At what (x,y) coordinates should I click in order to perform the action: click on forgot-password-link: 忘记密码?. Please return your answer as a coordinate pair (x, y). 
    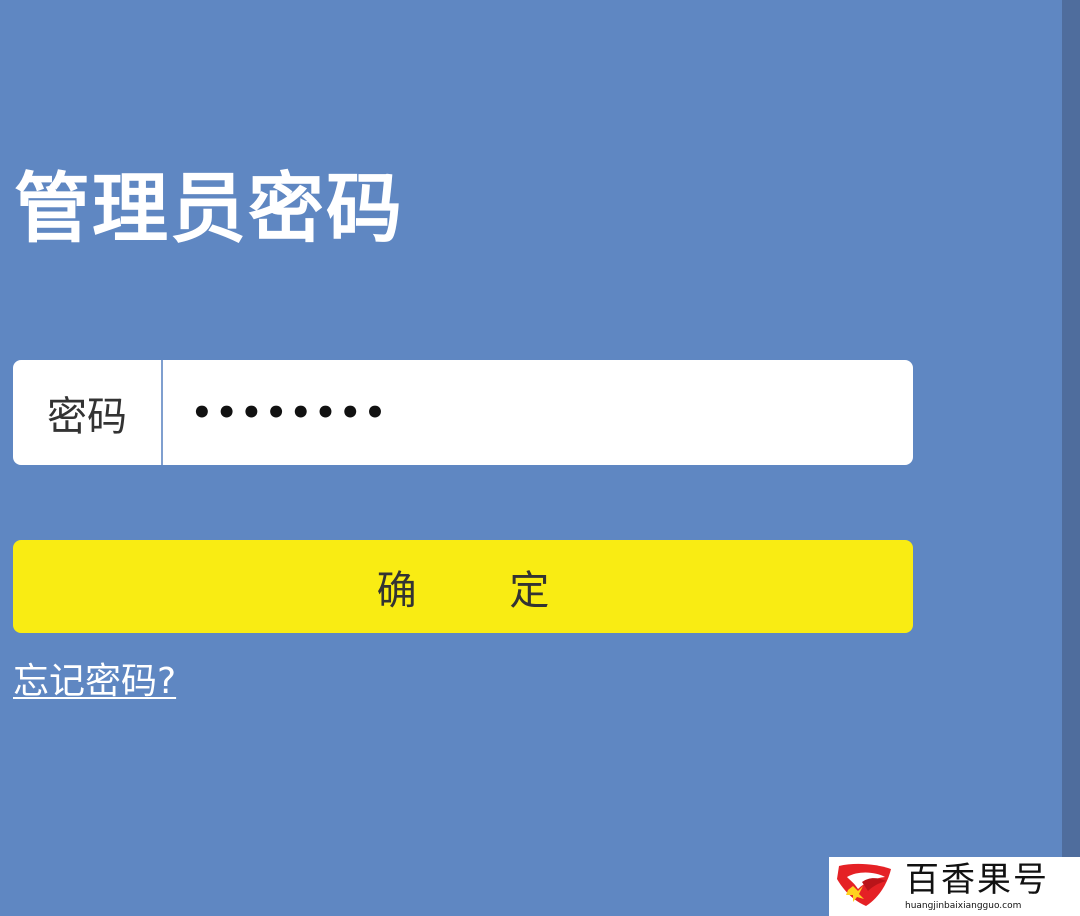
    Looking at the image, I should click on (94, 682).